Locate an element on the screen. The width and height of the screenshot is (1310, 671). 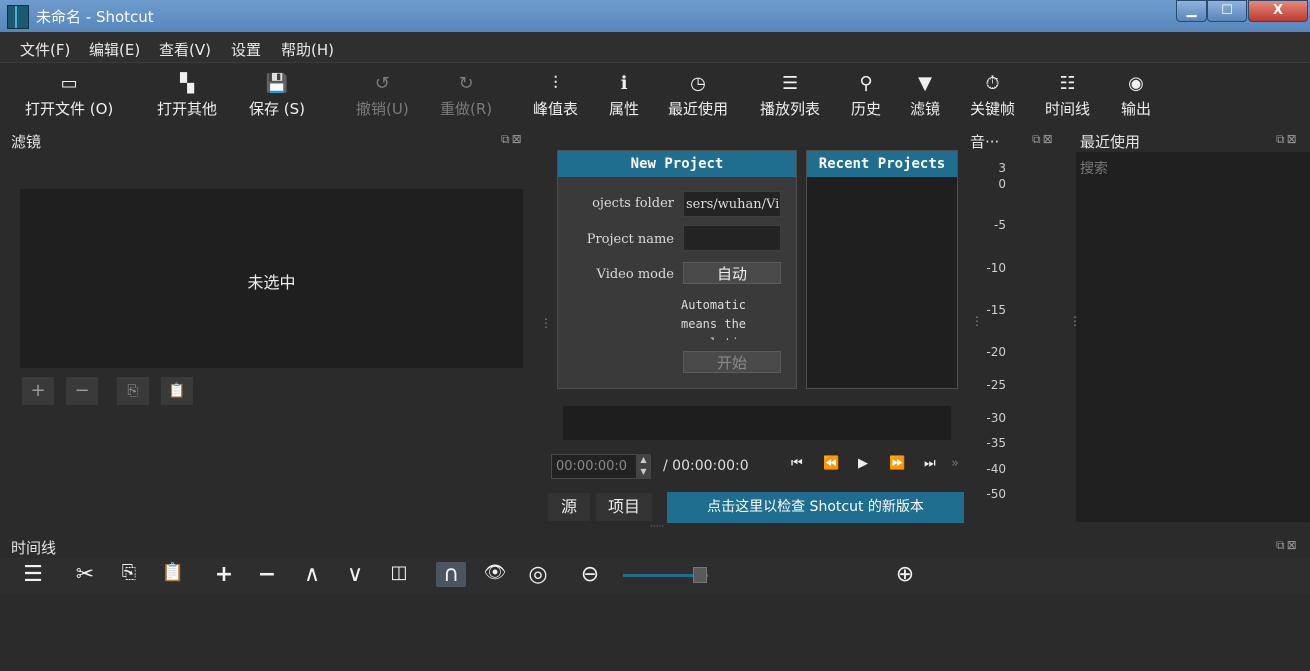
skip-to-end-icon: ⏭ is located at coordinates (930, 463).